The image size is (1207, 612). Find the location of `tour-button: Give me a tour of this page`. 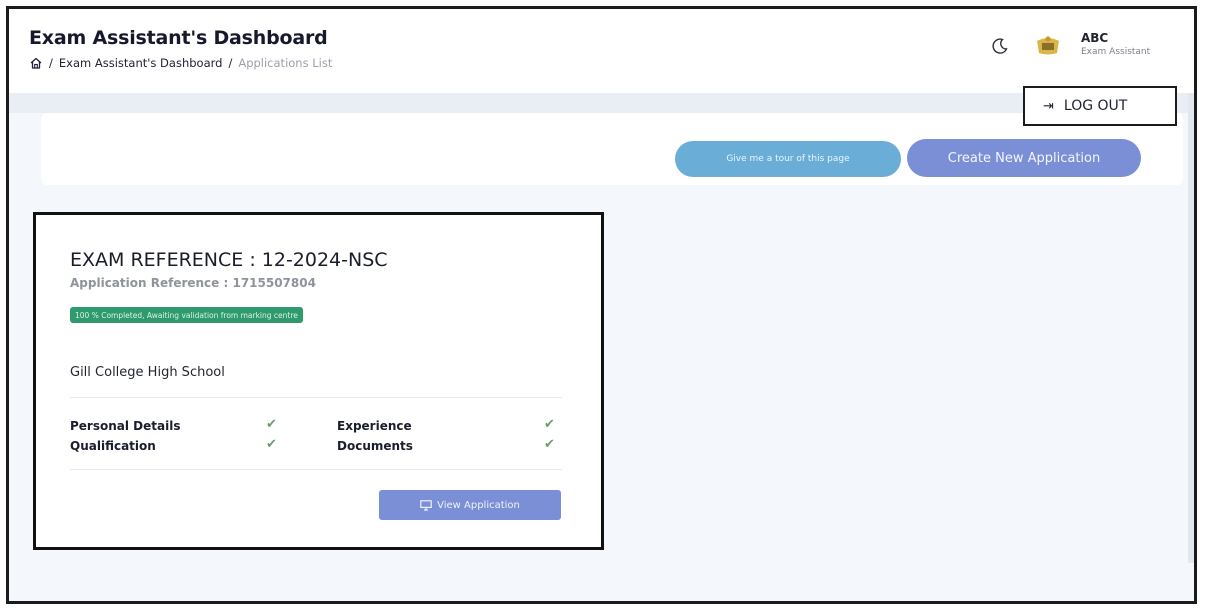

tour-button: Give me a tour of this page is located at coordinates (788, 159).